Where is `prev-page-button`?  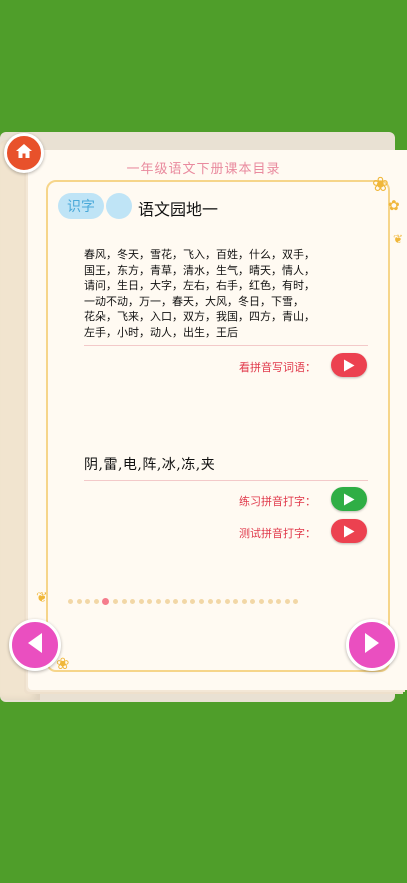 prev-page-button is located at coordinates (35, 645).